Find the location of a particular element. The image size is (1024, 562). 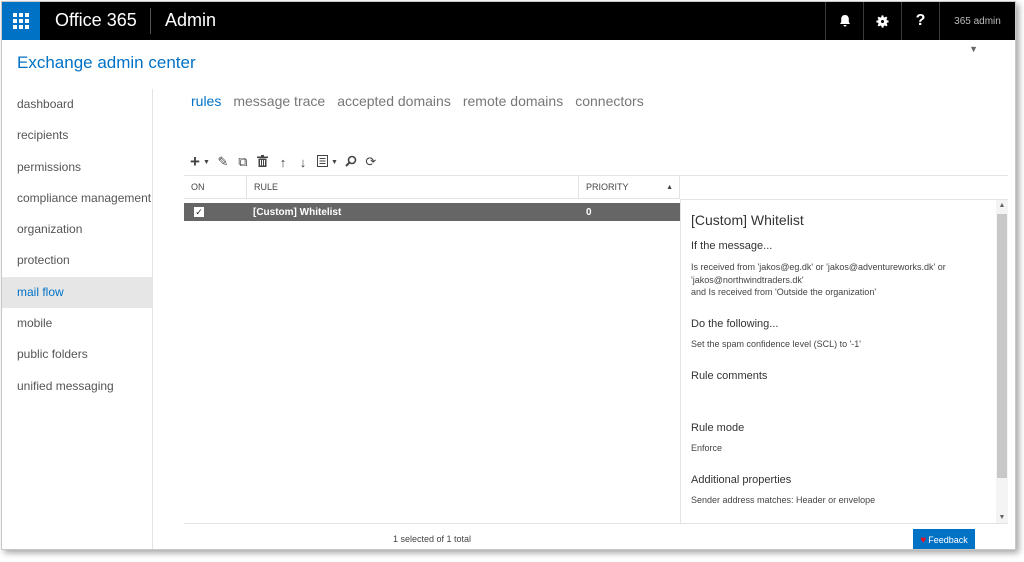

nav-item-mobile: mobile is located at coordinates (77, 323).